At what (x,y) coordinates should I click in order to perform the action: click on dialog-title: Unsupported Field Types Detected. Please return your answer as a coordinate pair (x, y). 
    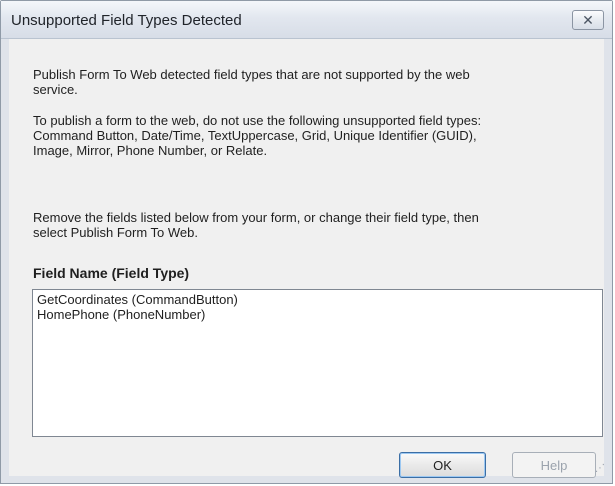
    Looking at the image, I should click on (126, 20).